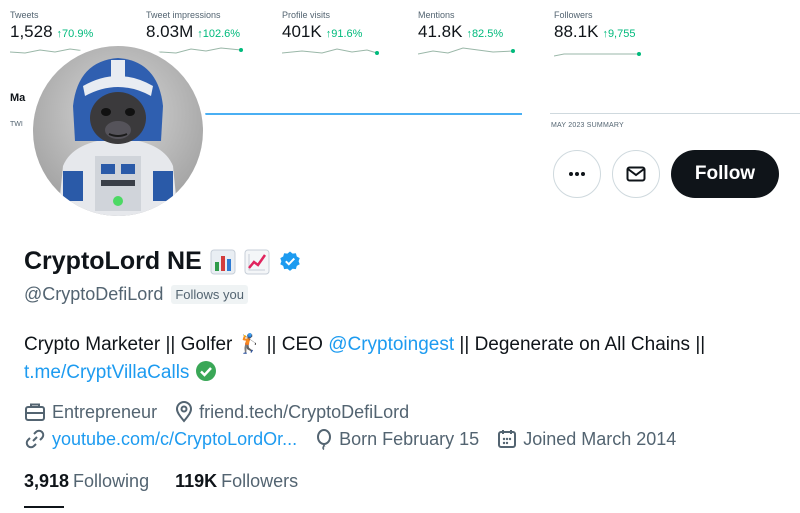  I want to click on bio-telegram-link: t.me/CryptVillaCalls, so click(106, 372).